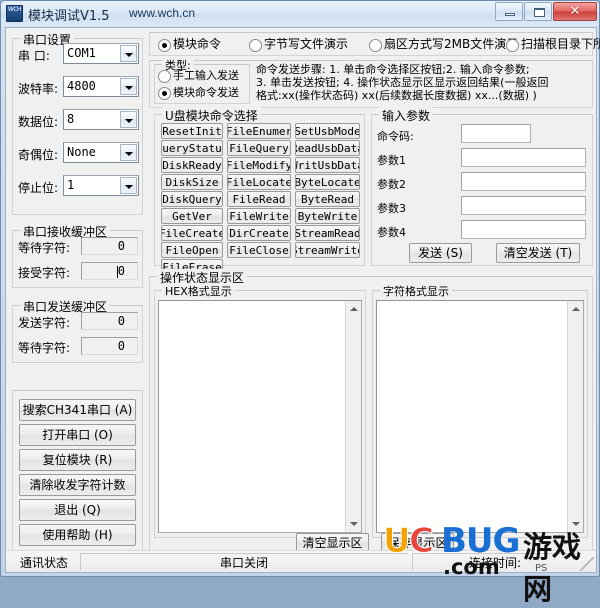  I want to click on status-bar-state: 串口关闭, so click(244, 562).